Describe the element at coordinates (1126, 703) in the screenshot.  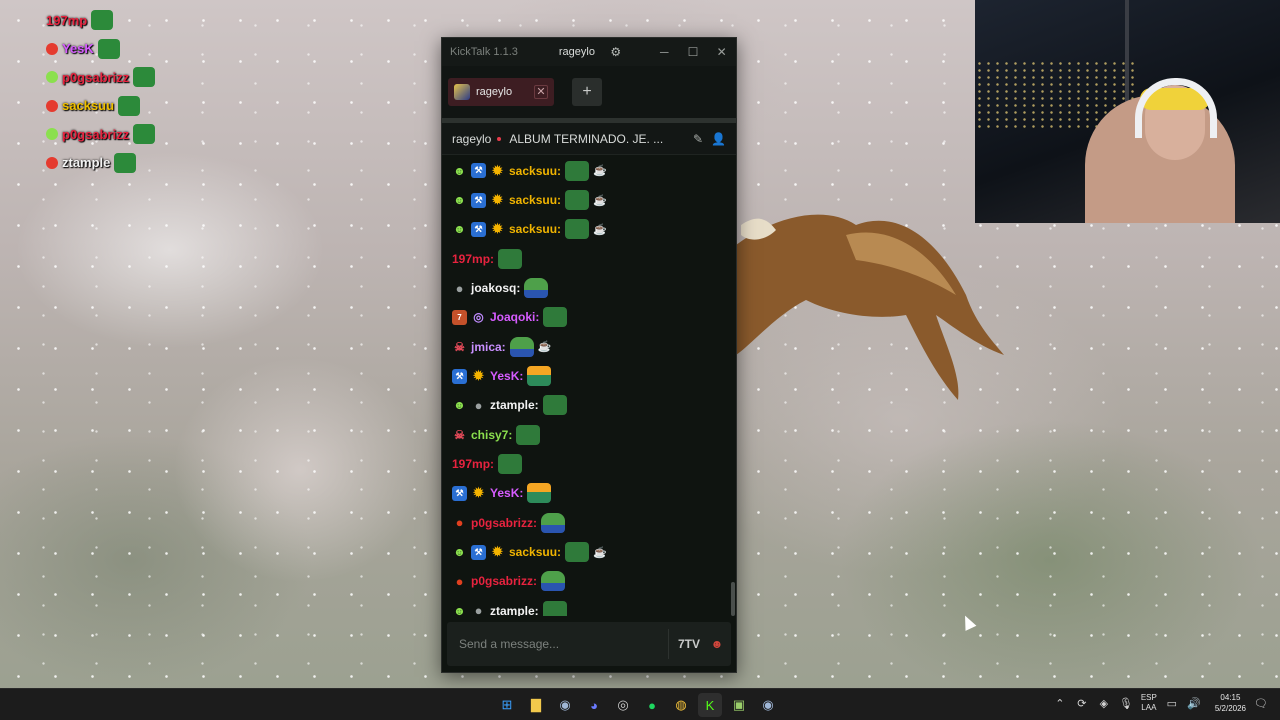
I see `microphone-icon: 🎙` at that location.